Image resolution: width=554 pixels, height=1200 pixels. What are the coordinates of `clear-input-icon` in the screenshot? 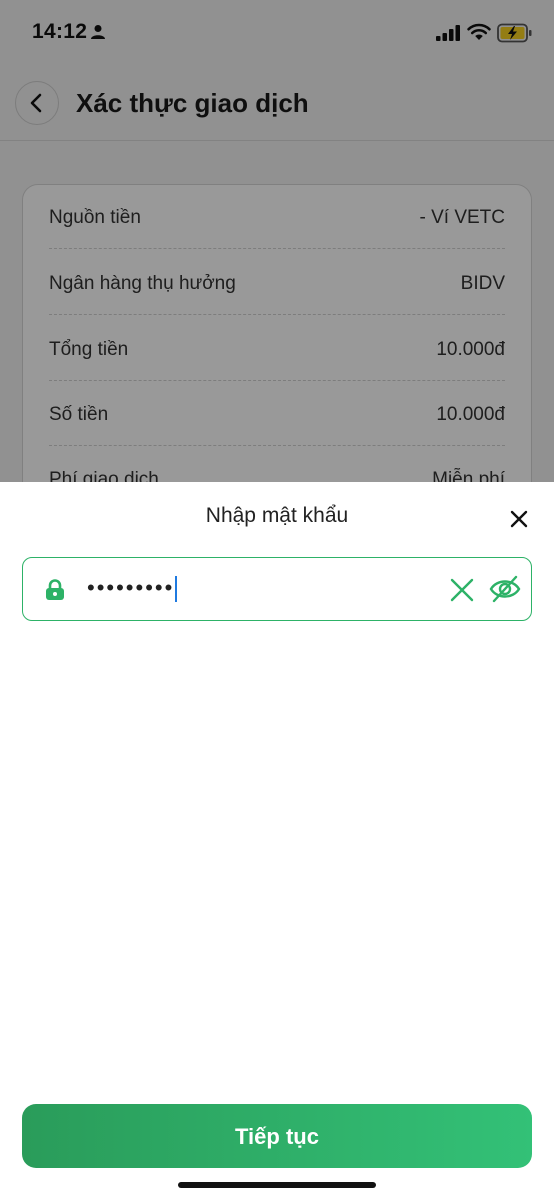 It's located at (462, 590).